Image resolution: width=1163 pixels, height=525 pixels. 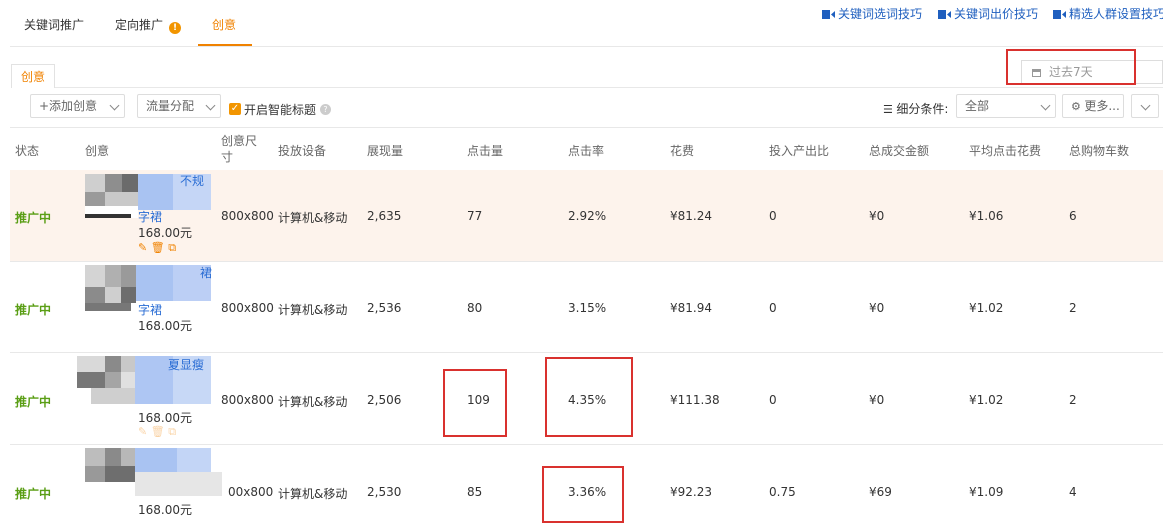 I want to click on column-header-device: 投放设备, so click(x=302, y=151).